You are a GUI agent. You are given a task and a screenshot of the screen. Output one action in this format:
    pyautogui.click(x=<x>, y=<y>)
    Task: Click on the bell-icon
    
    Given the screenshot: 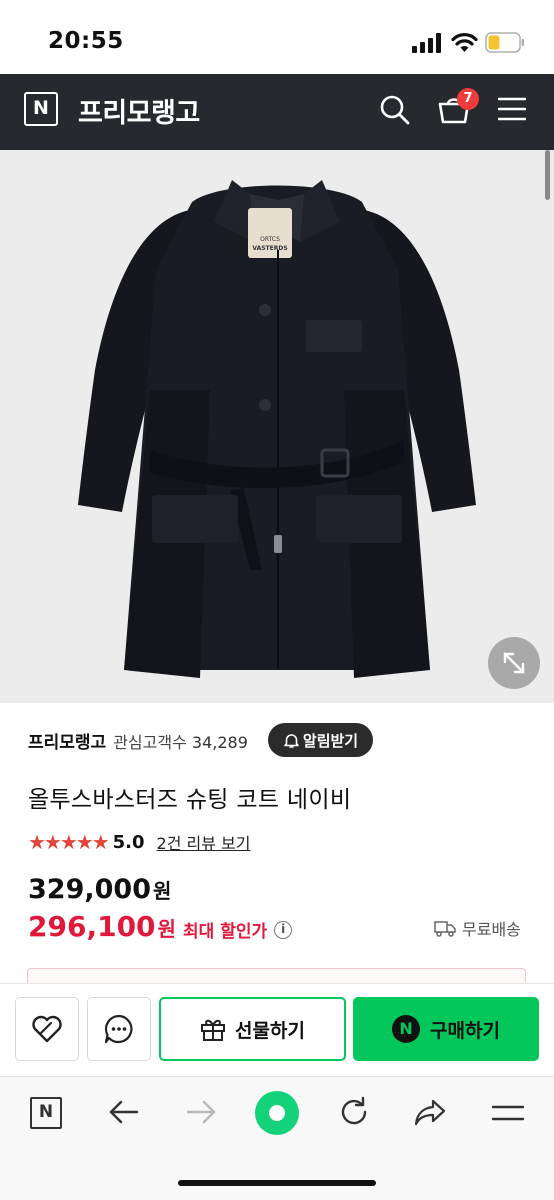 What is the action you would take?
    pyautogui.click(x=291, y=740)
    